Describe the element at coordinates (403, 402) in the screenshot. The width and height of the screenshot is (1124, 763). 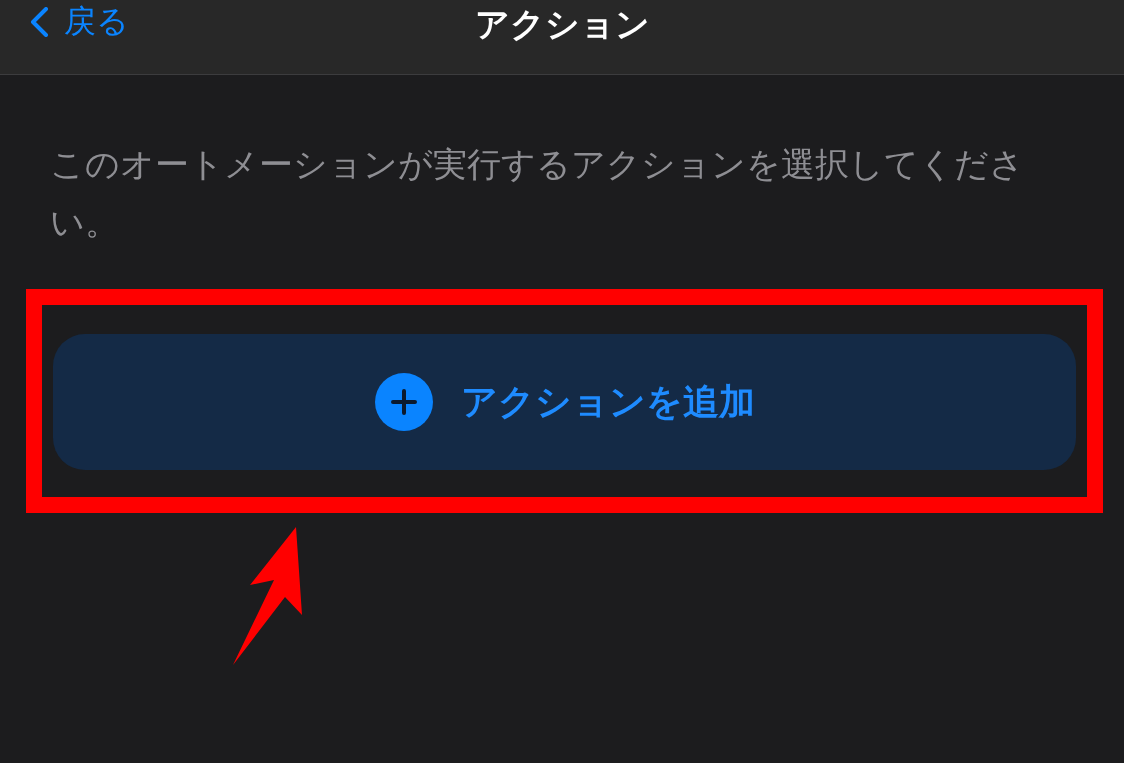
I see `plus-circle-icon` at that location.